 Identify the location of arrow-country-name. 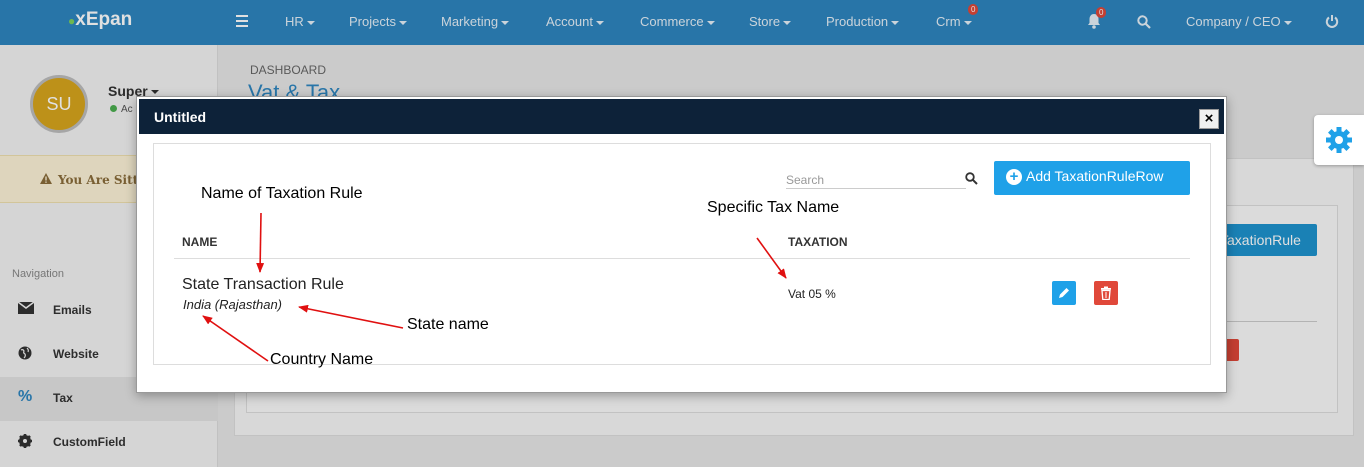
(235, 338).